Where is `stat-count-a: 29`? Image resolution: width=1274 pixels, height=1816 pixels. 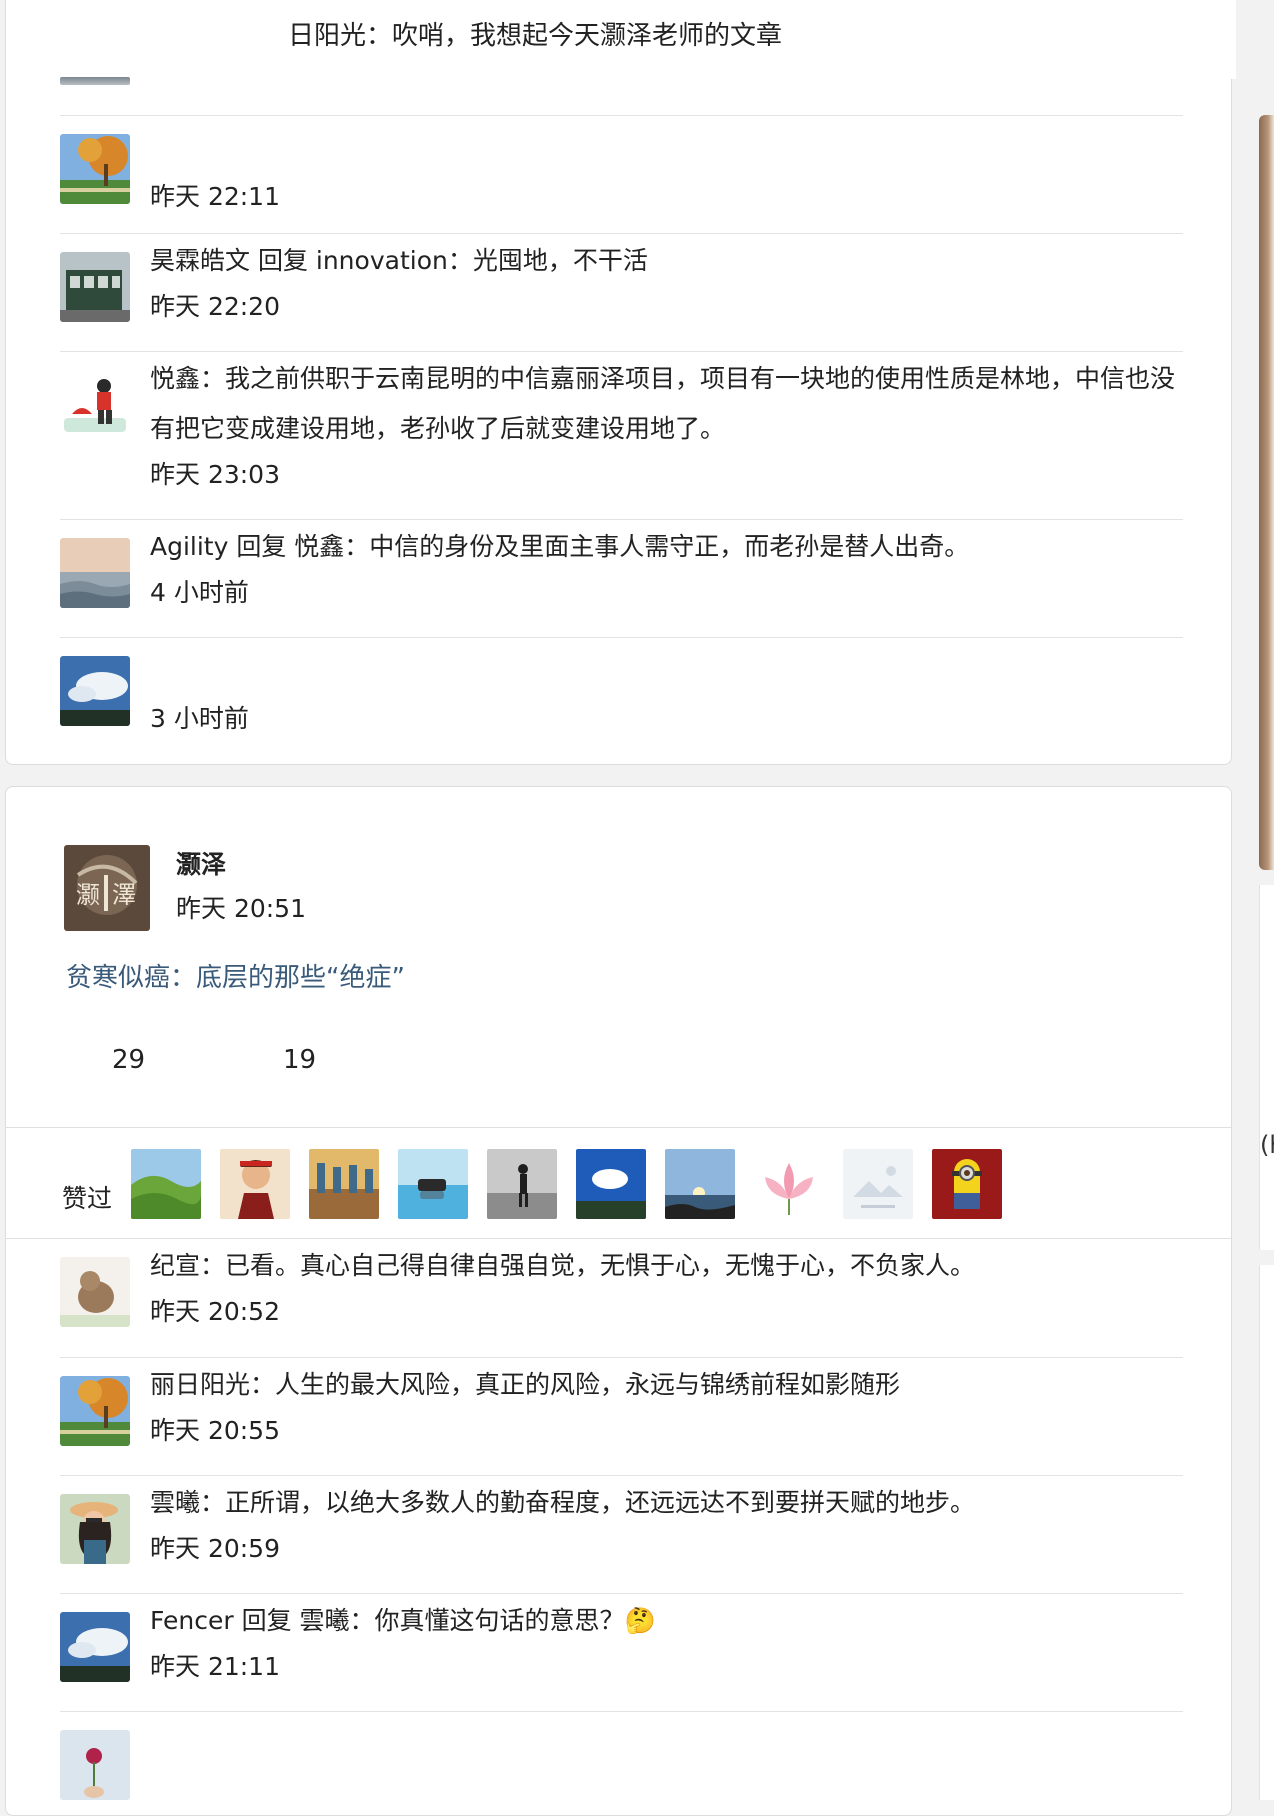 stat-count-a: 29 is located at coordinates (128, 1060).